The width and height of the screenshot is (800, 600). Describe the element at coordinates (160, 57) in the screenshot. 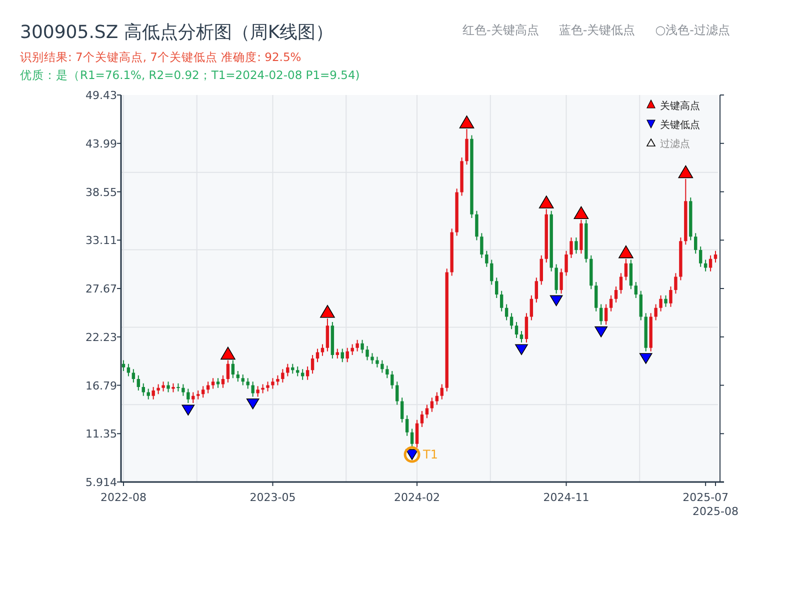

I see `result-text: 识别结果: 7个关键高点, 7个关键低点 准确度: 92.5%` at that location.